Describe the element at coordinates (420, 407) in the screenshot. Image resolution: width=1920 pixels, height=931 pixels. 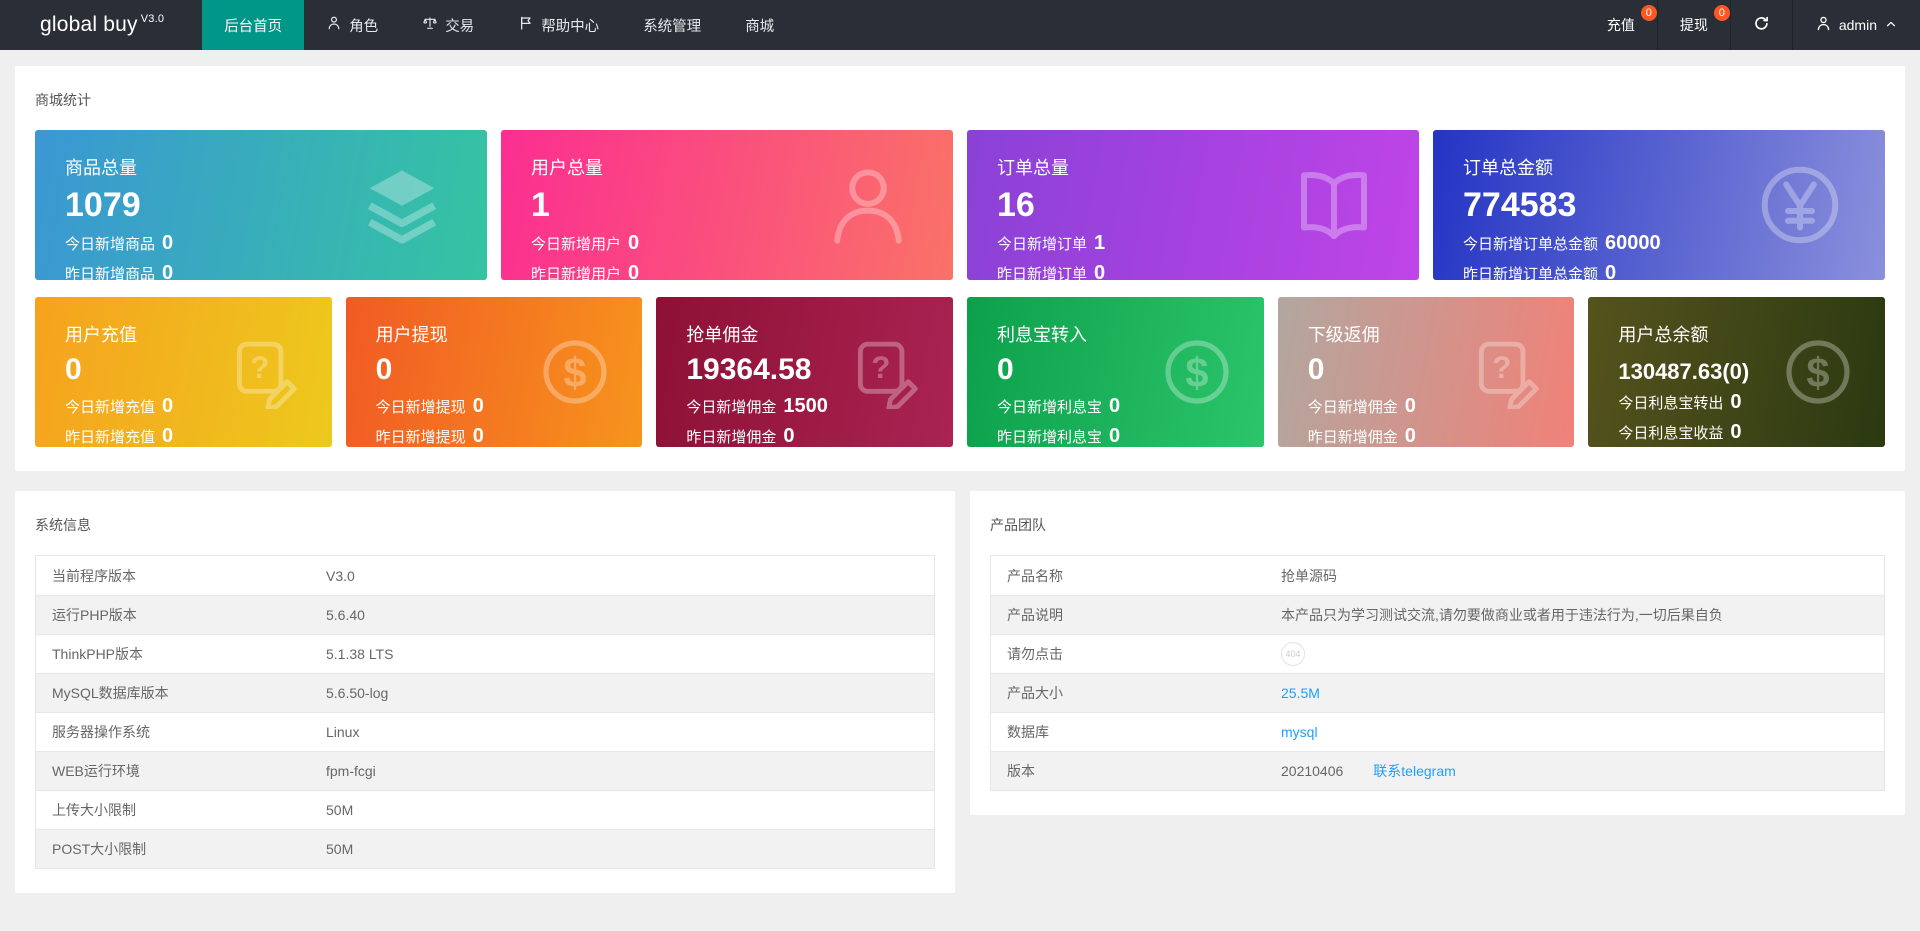
I see `stat-line-label: 今日新增提现` at that location.